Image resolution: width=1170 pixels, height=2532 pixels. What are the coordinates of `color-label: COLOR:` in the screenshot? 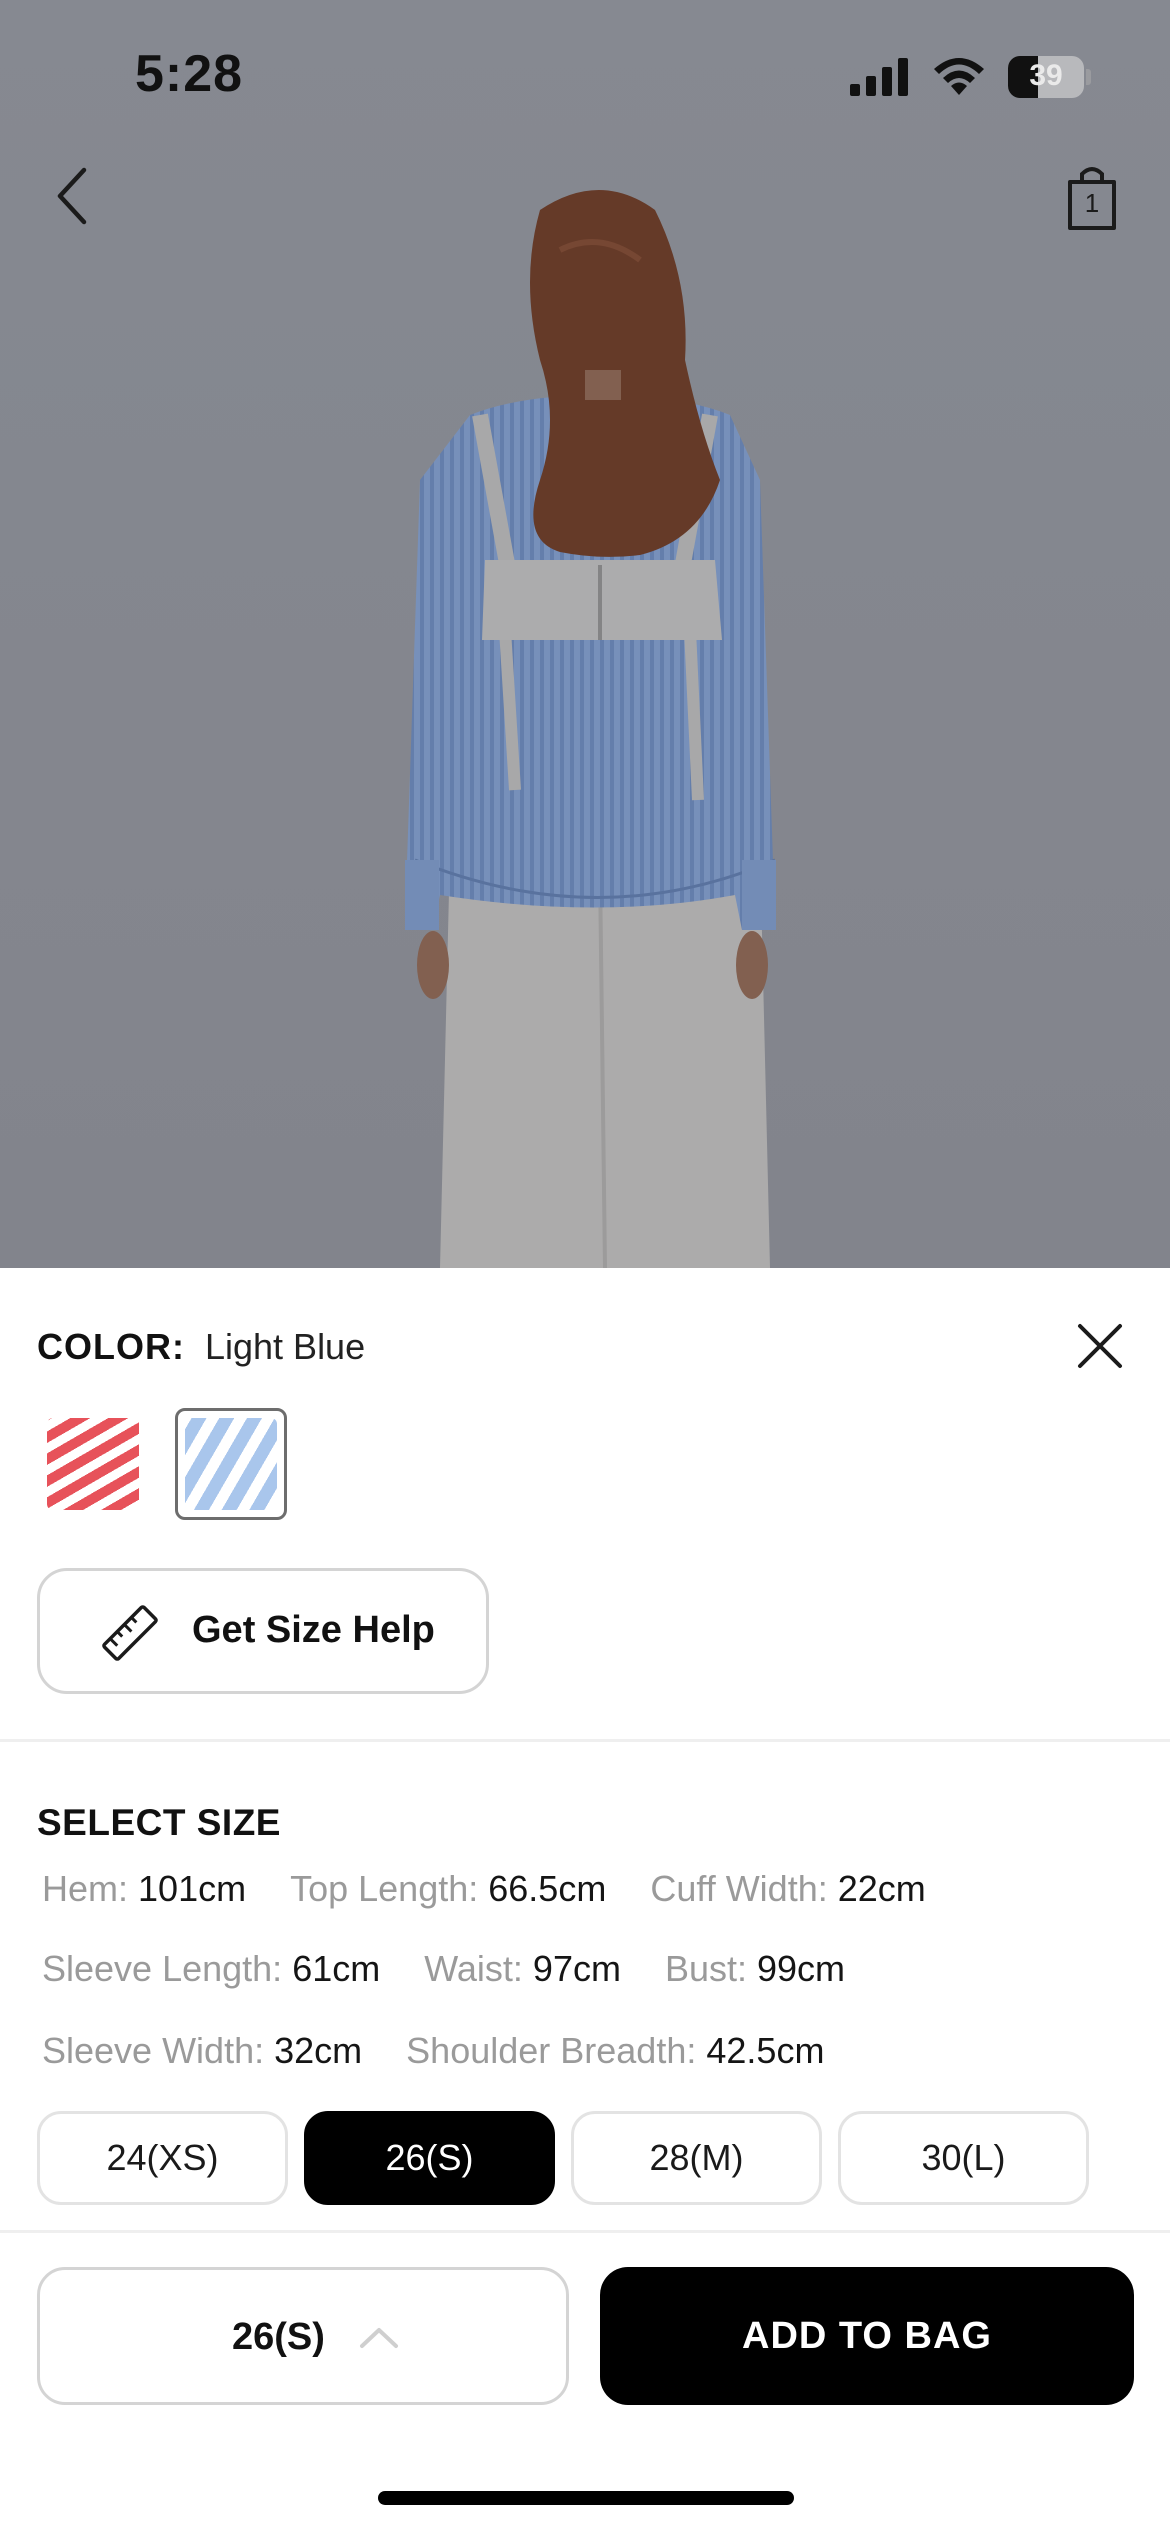 It's located at (111, 1346).